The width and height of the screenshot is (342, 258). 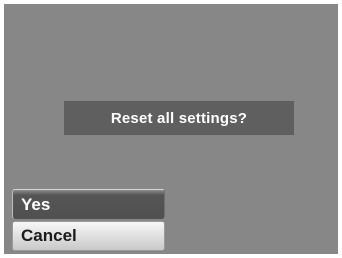 What do you see at coordinates (49, 235) in the screenshot?
I see `cancel-button-label: Cancel` at bounding box center [49, 235].